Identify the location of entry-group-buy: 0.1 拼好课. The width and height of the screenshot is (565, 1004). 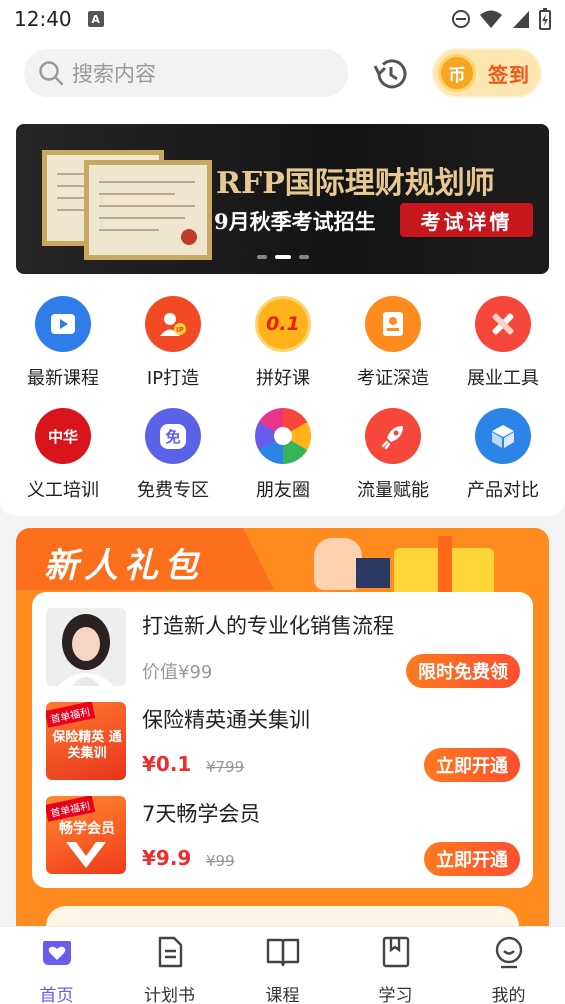
(283, 346).